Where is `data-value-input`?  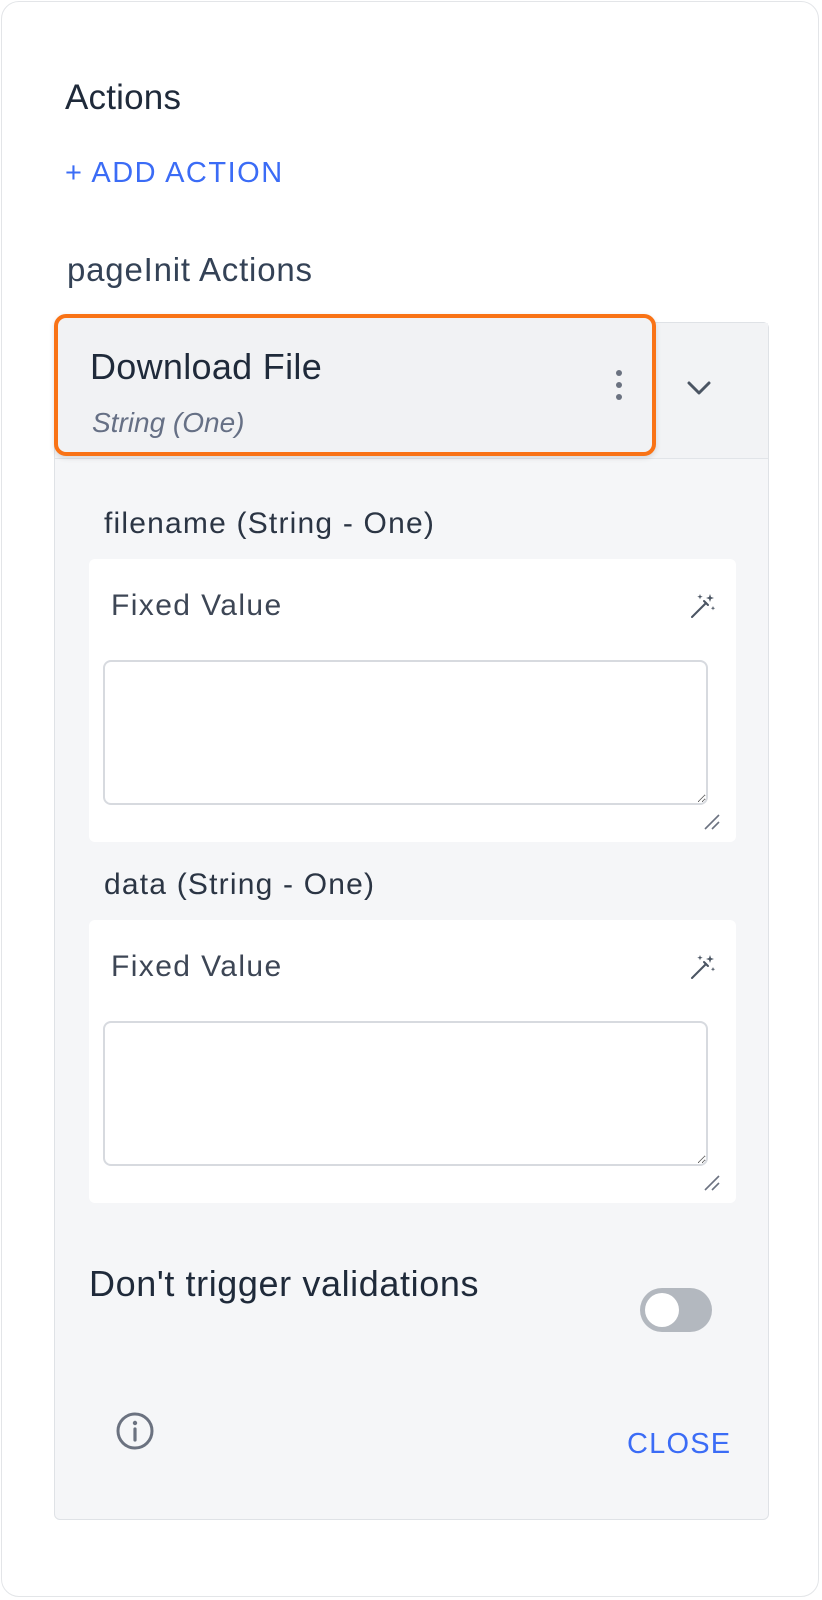
data-value-input is located at coordinates (405, 1093).